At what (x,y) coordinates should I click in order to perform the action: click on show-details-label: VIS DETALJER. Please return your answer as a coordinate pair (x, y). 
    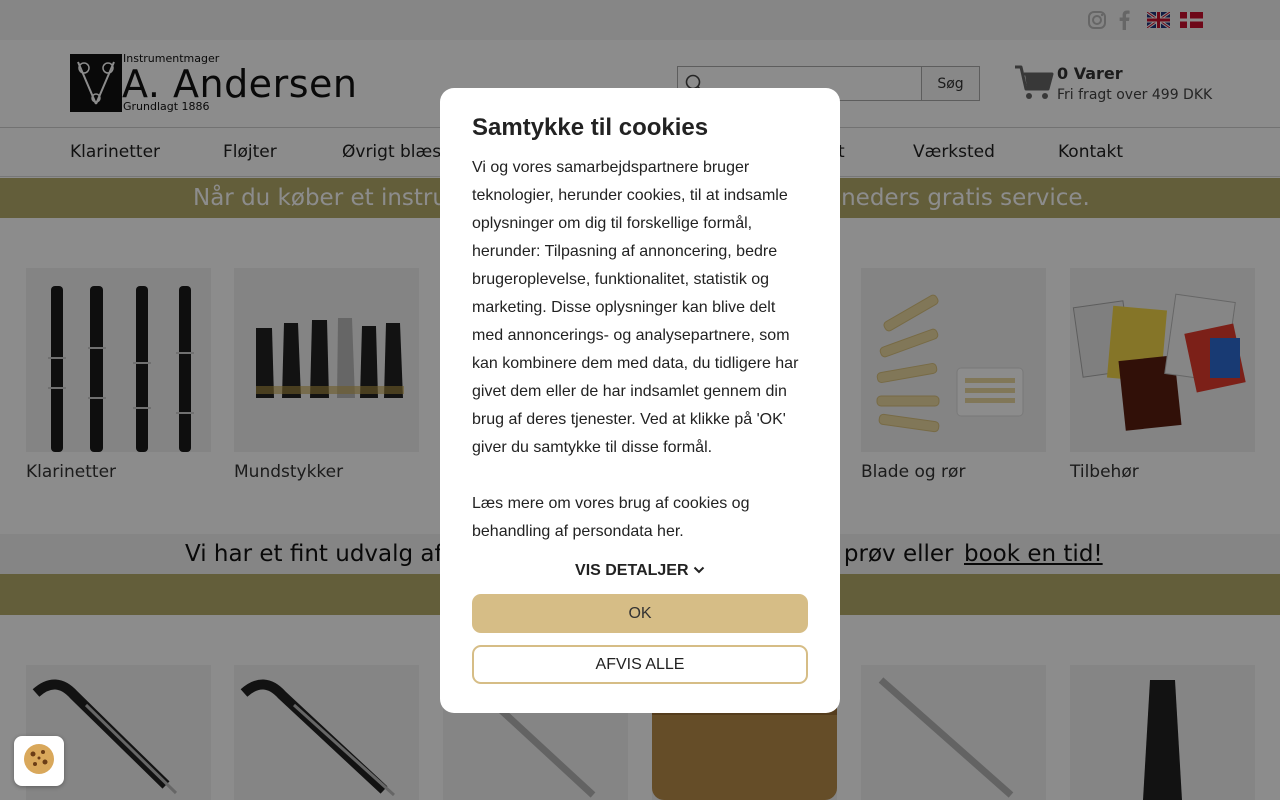
    Looking at the image, I should click on (632, 570).